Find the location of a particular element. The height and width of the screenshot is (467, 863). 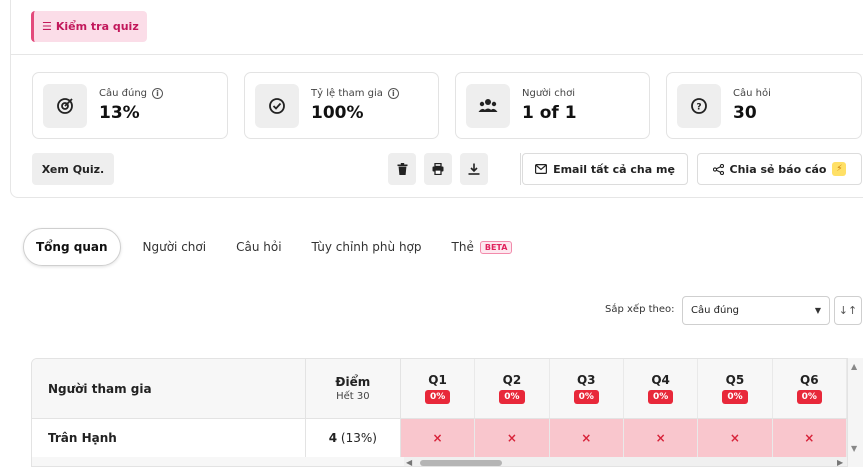

scroll-right-arrow-icon: ▶ is located at coordinates (840, 462).